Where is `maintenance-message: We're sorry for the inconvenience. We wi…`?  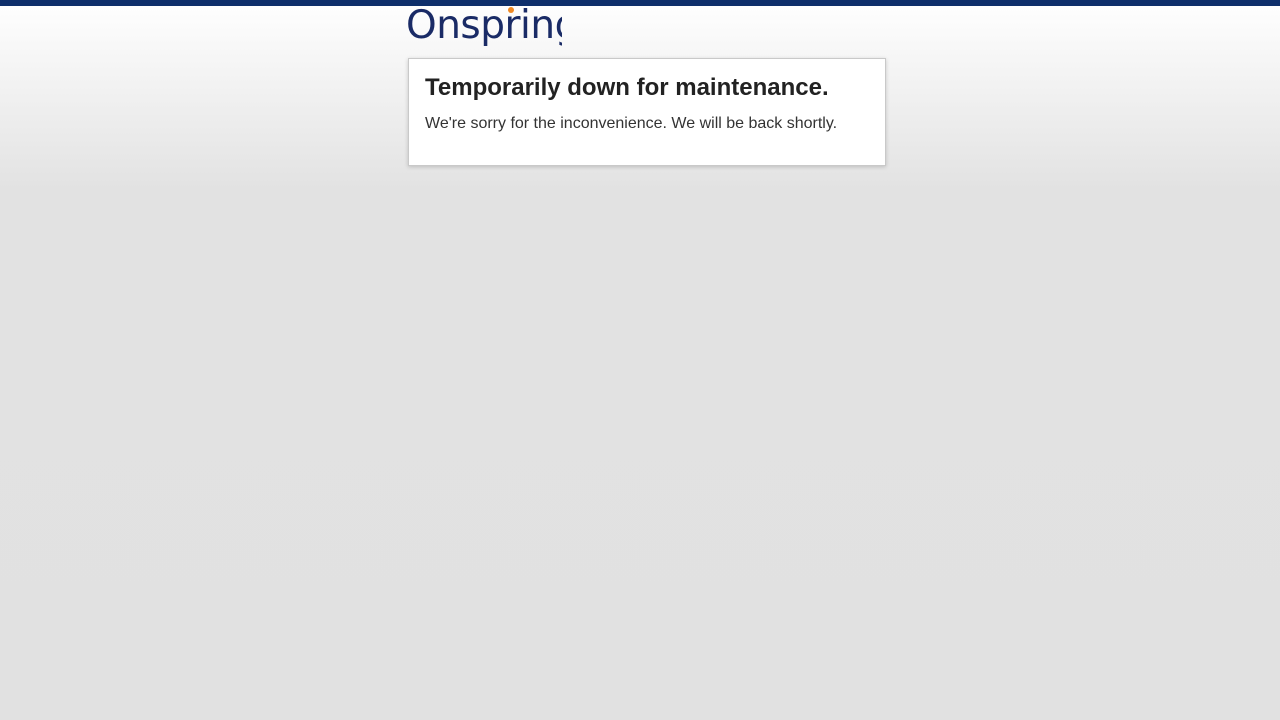 maintenance-message: We're sorry for the inconvenience. We wi… is located at coordinates (631, 123).